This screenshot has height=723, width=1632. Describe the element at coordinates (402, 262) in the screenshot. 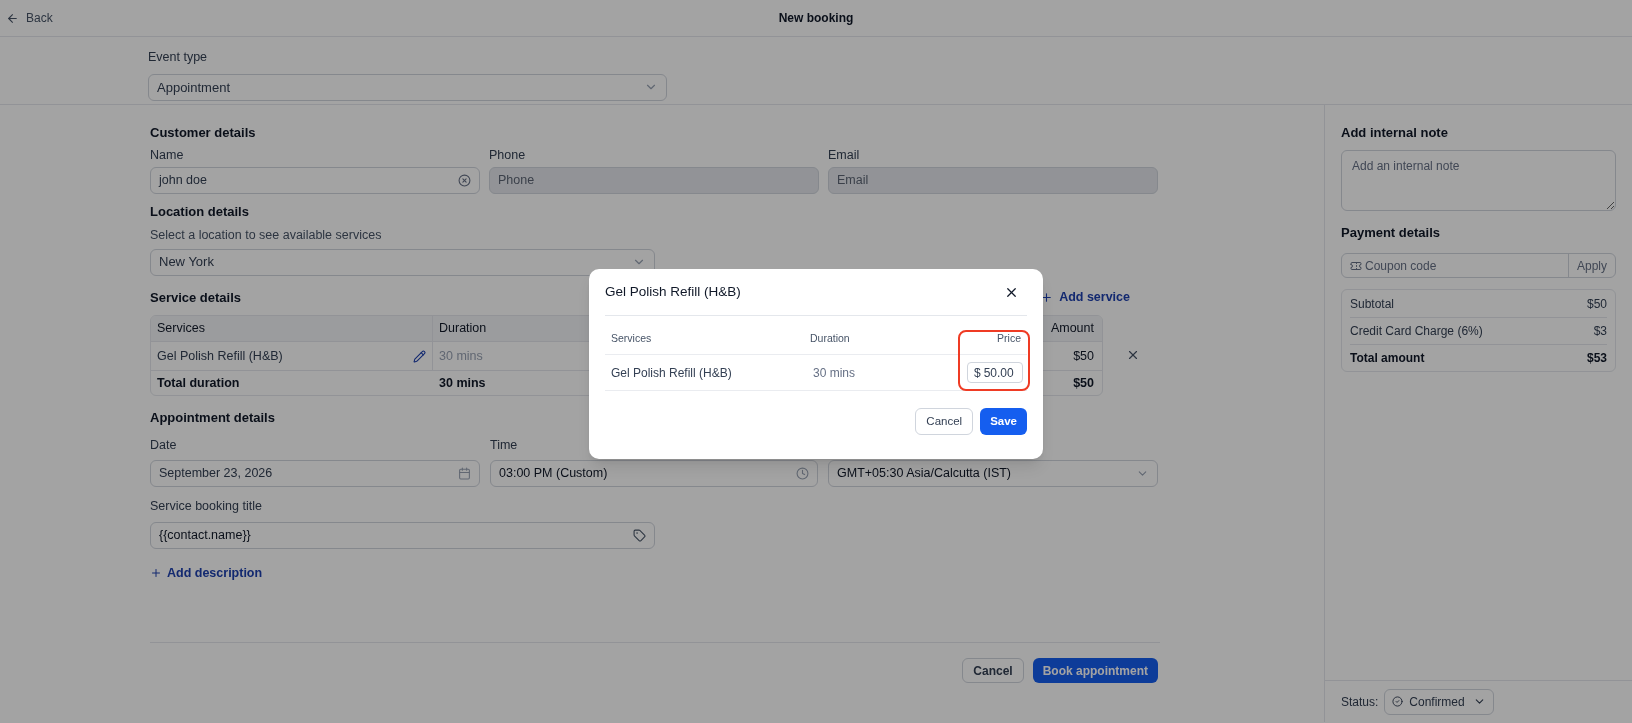

I see `location-select: New York` at that location.